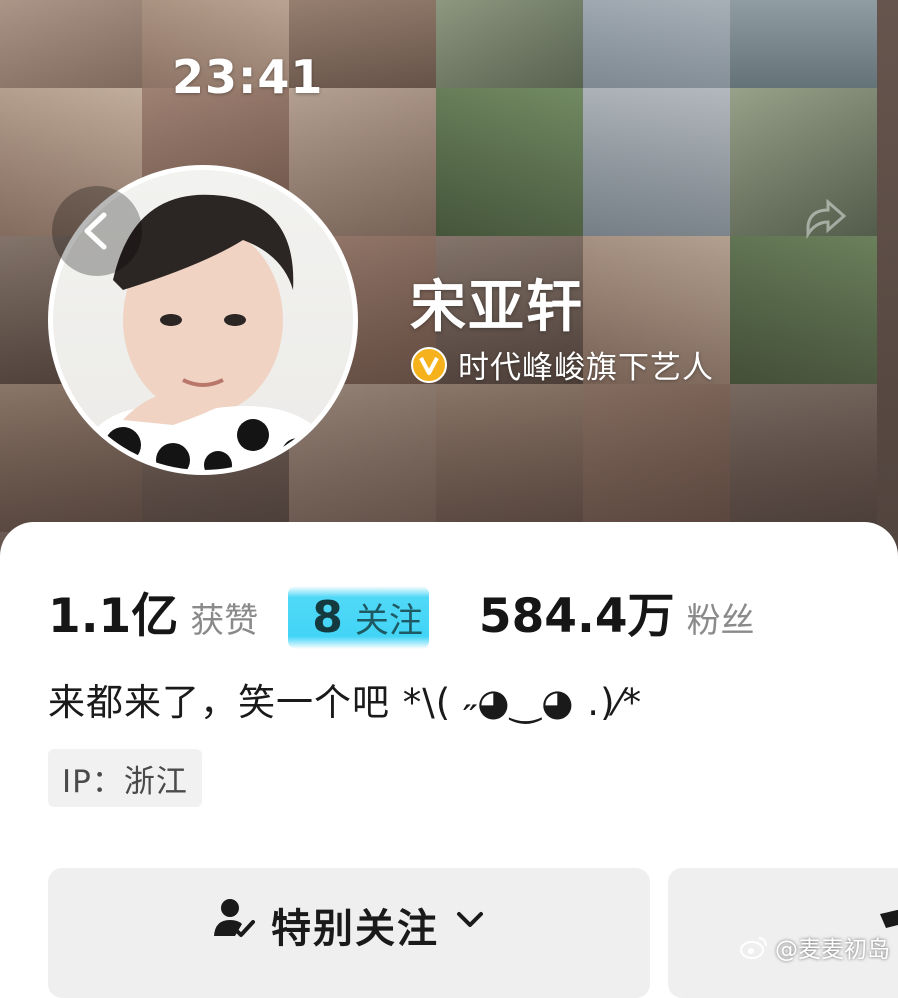  I want to click on stat-likes-label: 获赞, so click(224, 621).